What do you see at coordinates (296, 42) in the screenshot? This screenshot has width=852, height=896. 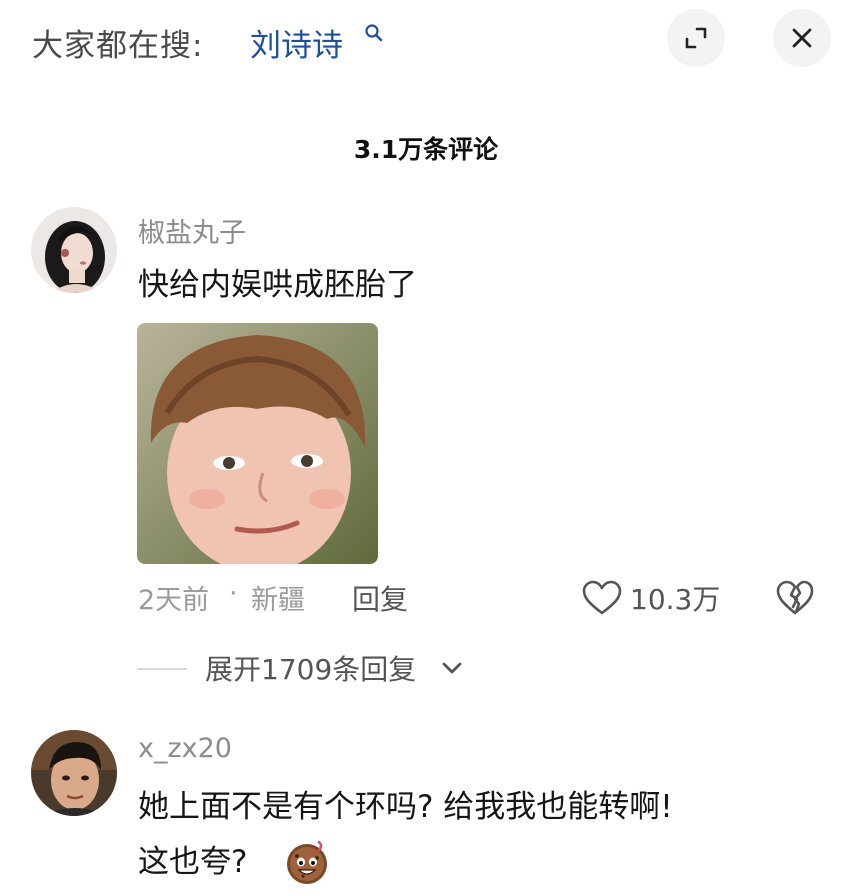 I see `search-term-link: 刘诗诗` at bounding box center [296, 42].